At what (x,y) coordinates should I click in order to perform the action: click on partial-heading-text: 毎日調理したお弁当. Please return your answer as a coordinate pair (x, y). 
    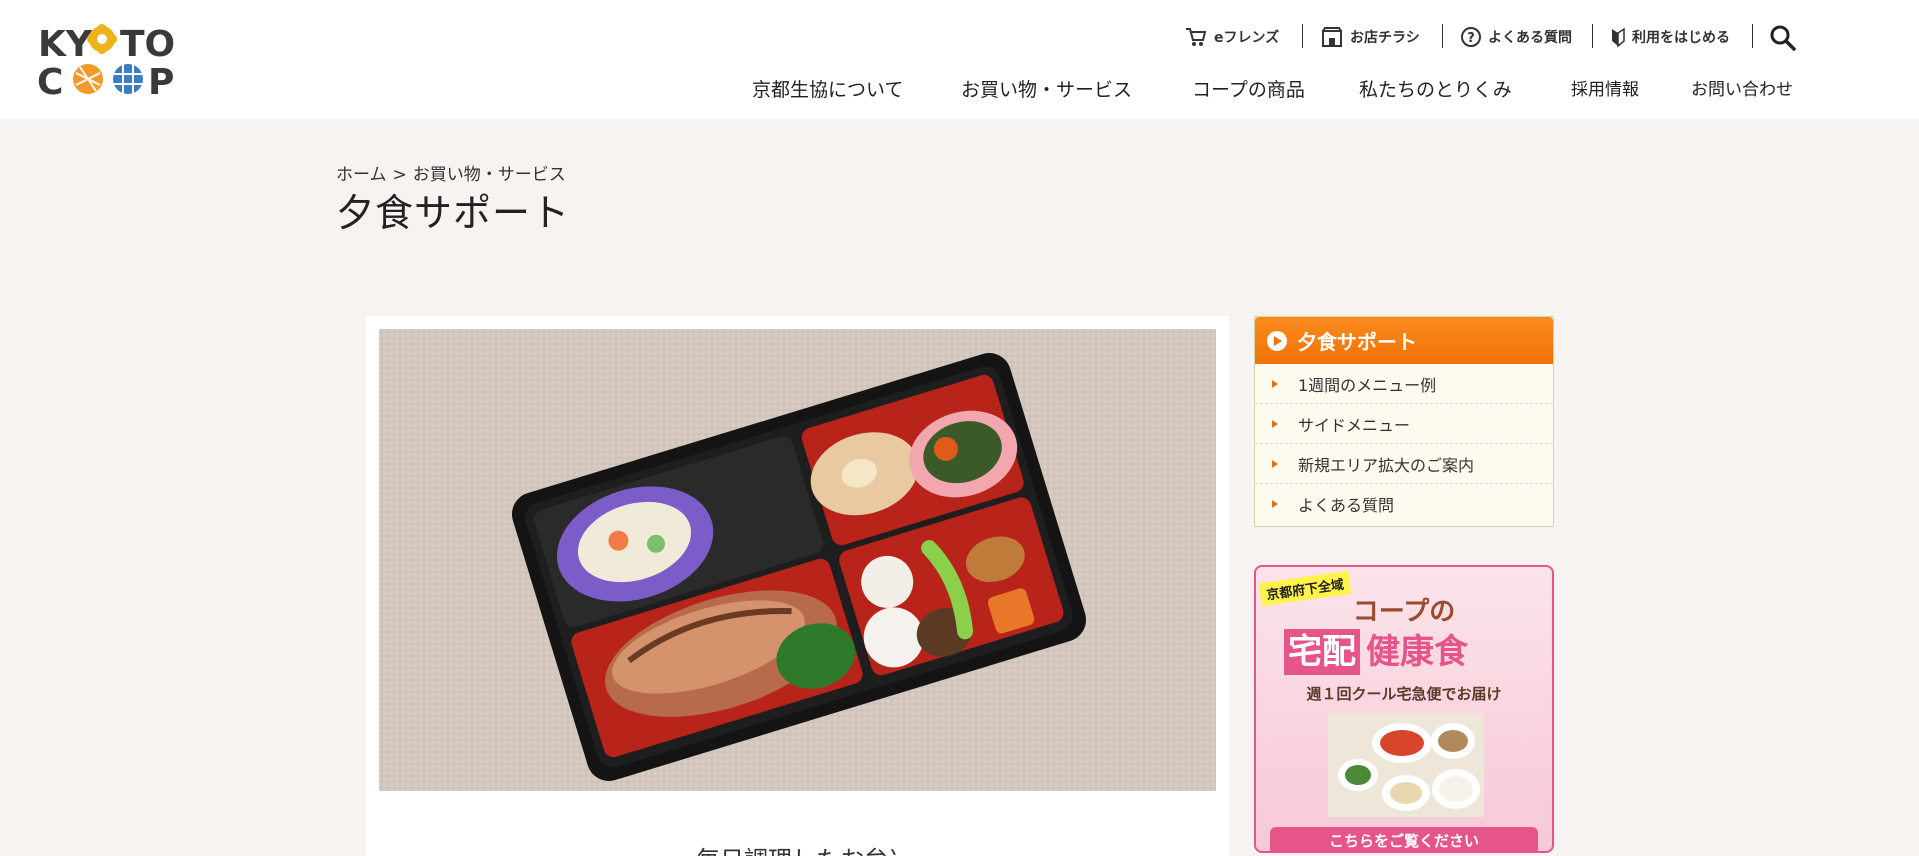
    Looking at the image, I should click on (796, 848).